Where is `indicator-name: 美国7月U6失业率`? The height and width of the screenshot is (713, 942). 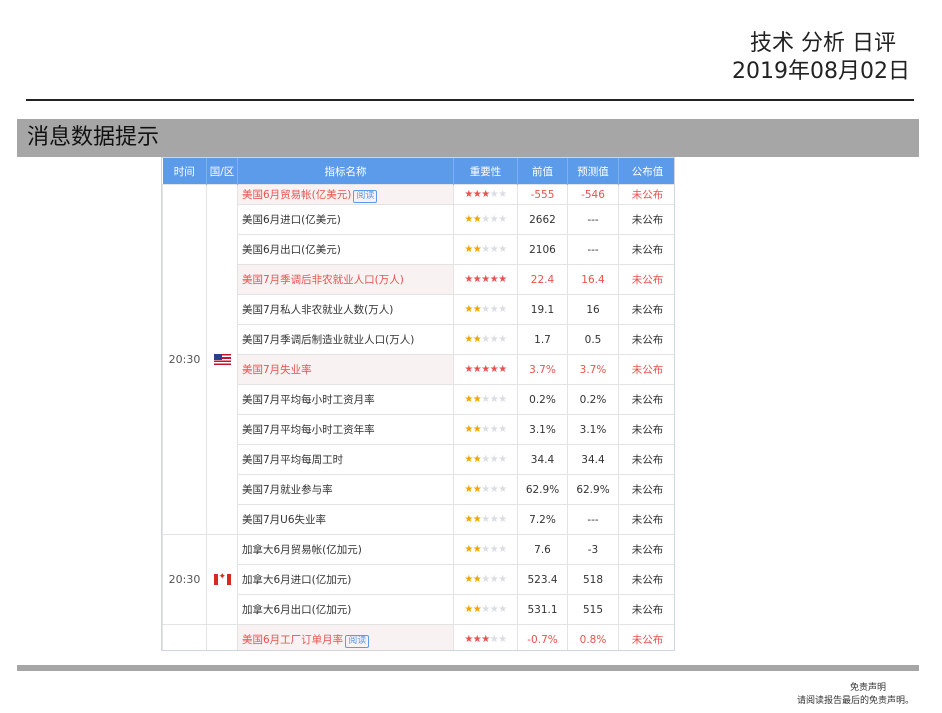
indicator-name: 美国7月U6失业率 is located at coordinates (284, 520).